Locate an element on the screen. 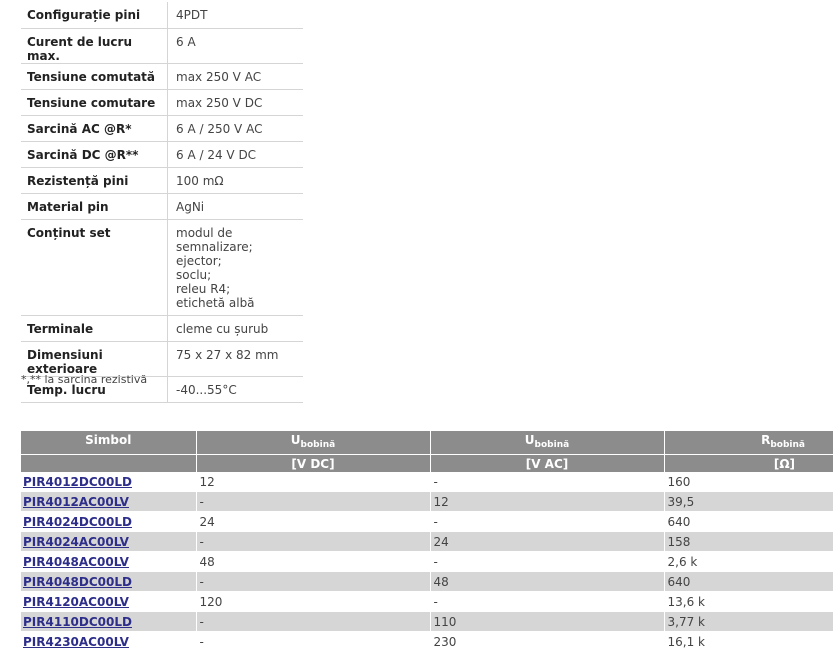  spec-value: 6 A / 250 V AC is located at coordinates (235, 128).